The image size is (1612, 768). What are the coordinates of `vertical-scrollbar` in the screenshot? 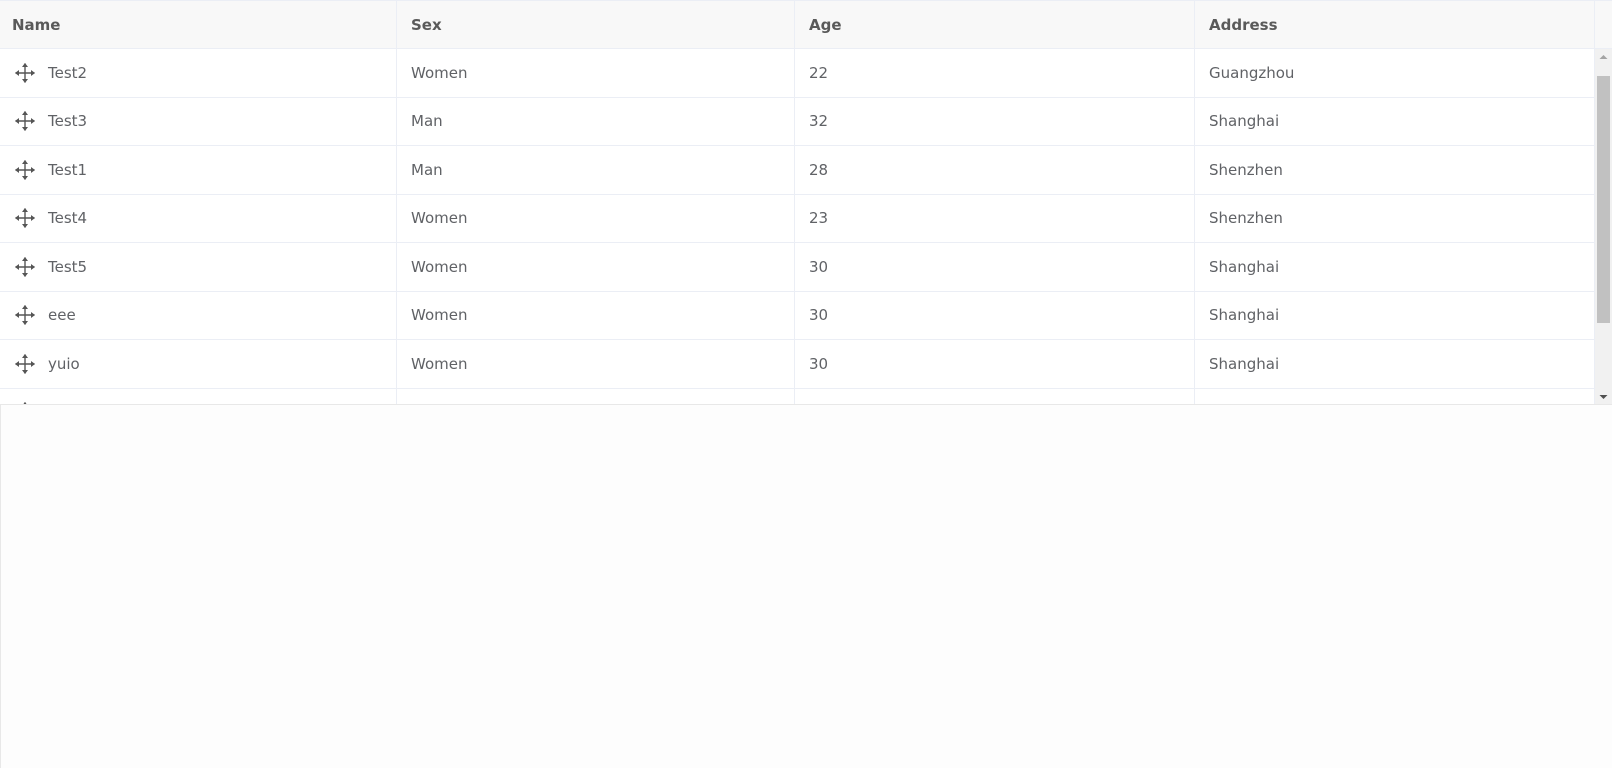 It's located at (1603, 226).